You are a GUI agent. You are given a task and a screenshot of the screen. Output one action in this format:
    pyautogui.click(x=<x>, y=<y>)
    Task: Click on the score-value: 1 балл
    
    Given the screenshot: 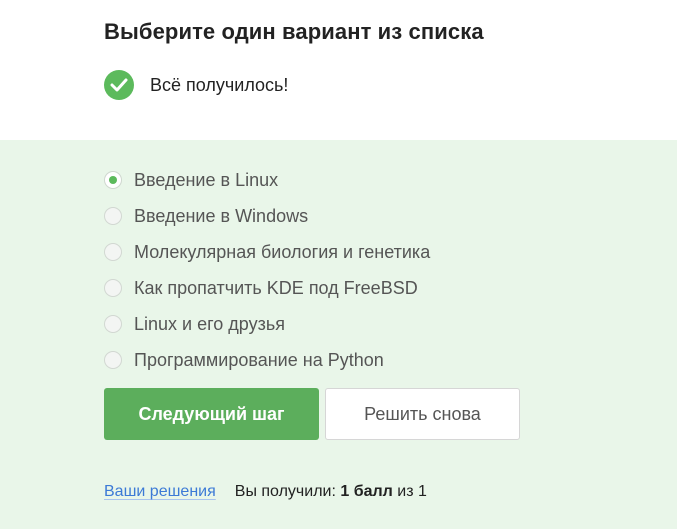 What is the action you would take?
    pyautogui.click(x=366, y=491)
    